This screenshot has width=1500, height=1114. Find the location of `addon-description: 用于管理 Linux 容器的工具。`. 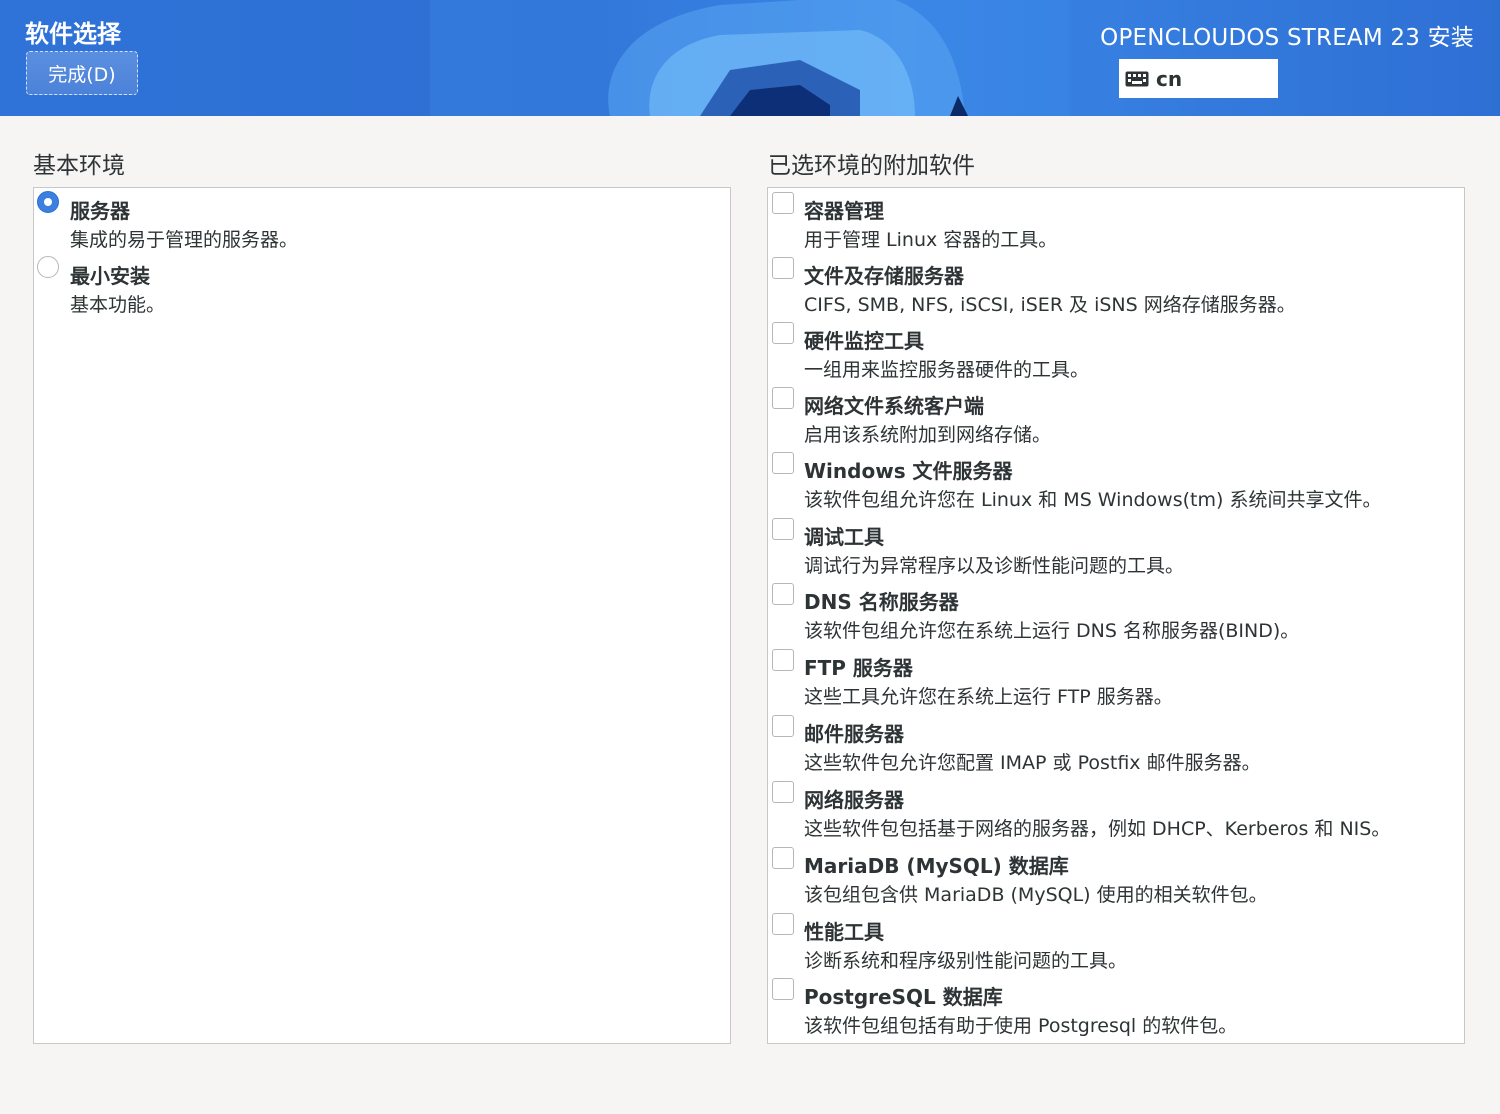

addon-description: 用于管理 Linux 容器的工具。 is located at coordinates (931, 240).